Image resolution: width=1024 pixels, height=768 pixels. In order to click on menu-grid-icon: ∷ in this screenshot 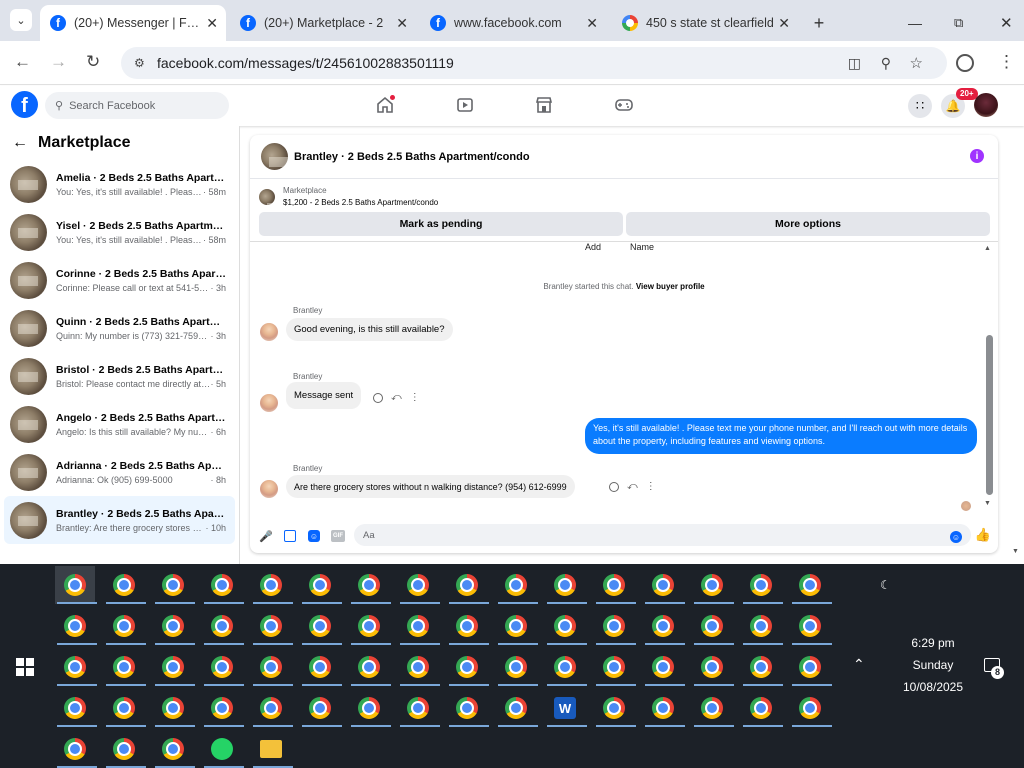, I will do `click(920, 106)`.